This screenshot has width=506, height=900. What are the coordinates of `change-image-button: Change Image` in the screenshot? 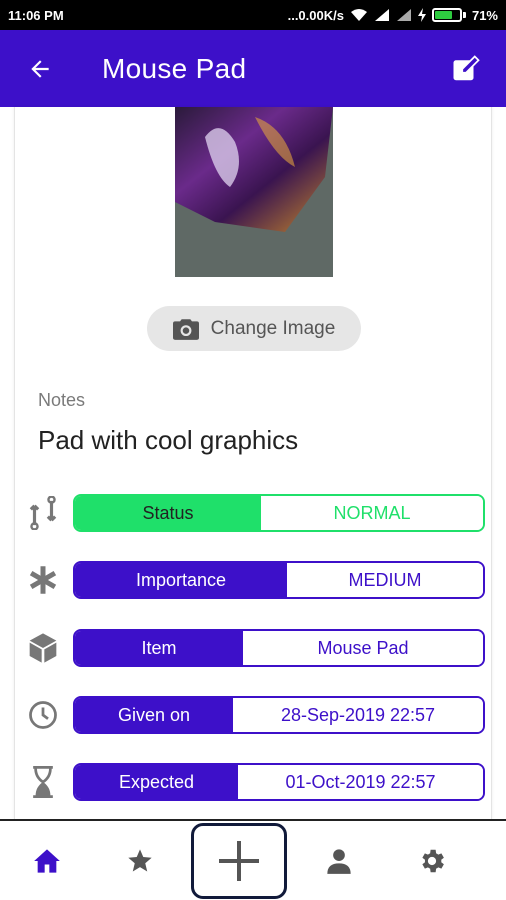 It's located at (254, 328).